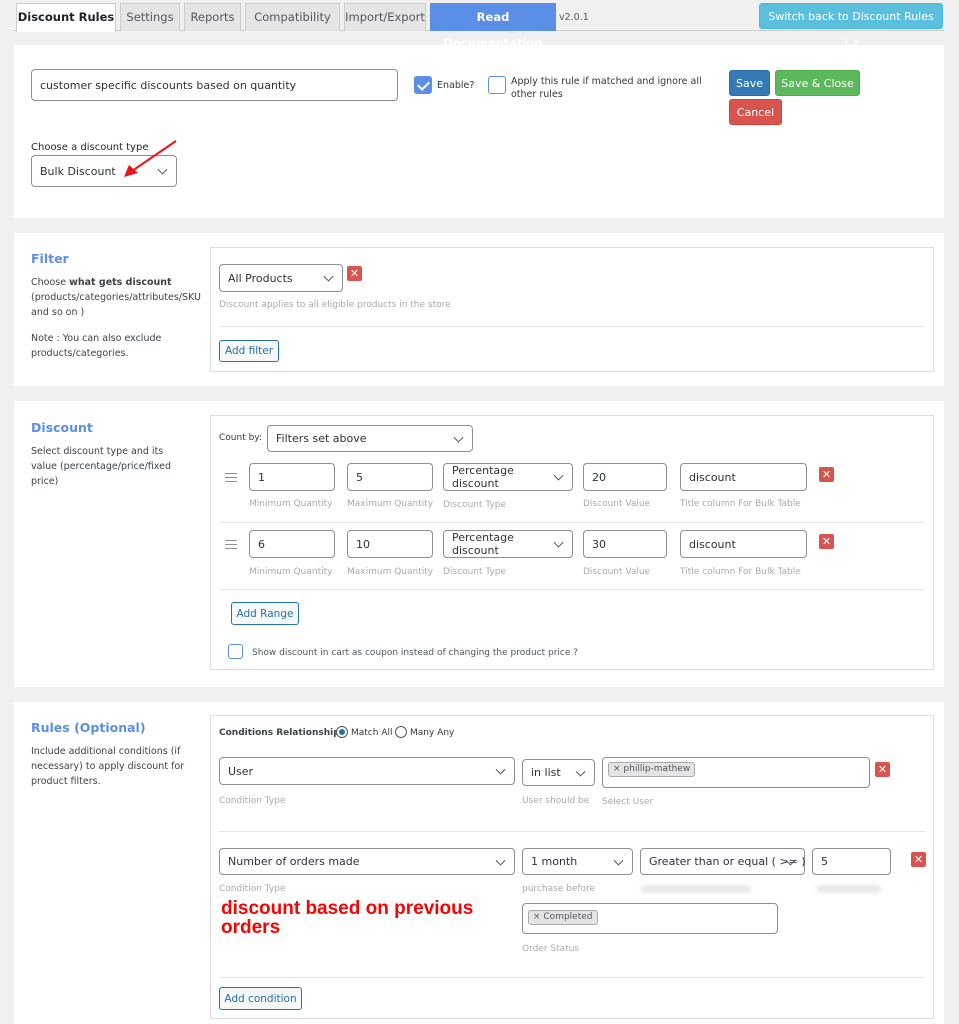  Describe the element at coordinates (88, 727) in the screenshot. I see `rules-title: Rules (Optional)` at that location.